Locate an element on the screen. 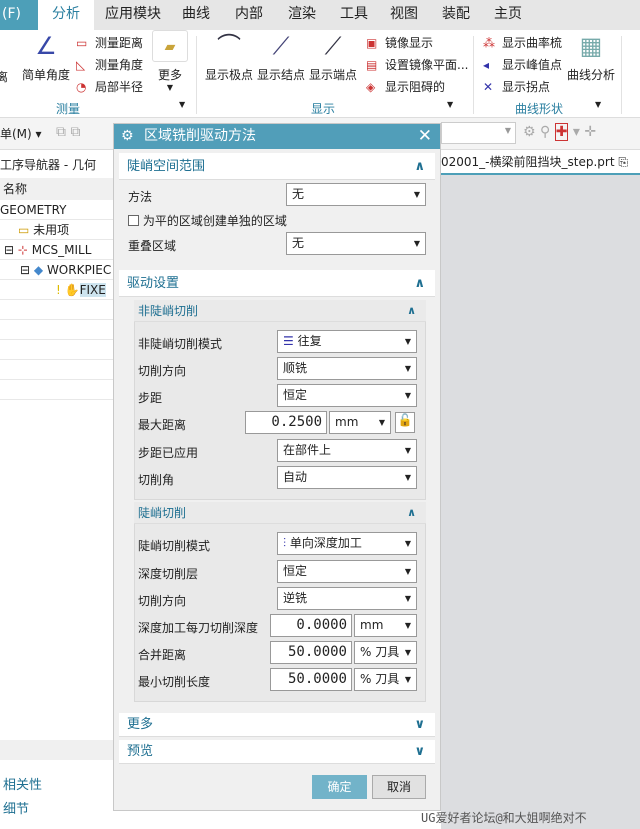 This screenshot has width=640, height=829. separate-flat-regions-checkbox: 为平的区域创建单独的区域 is located at coordinates (207, 220).